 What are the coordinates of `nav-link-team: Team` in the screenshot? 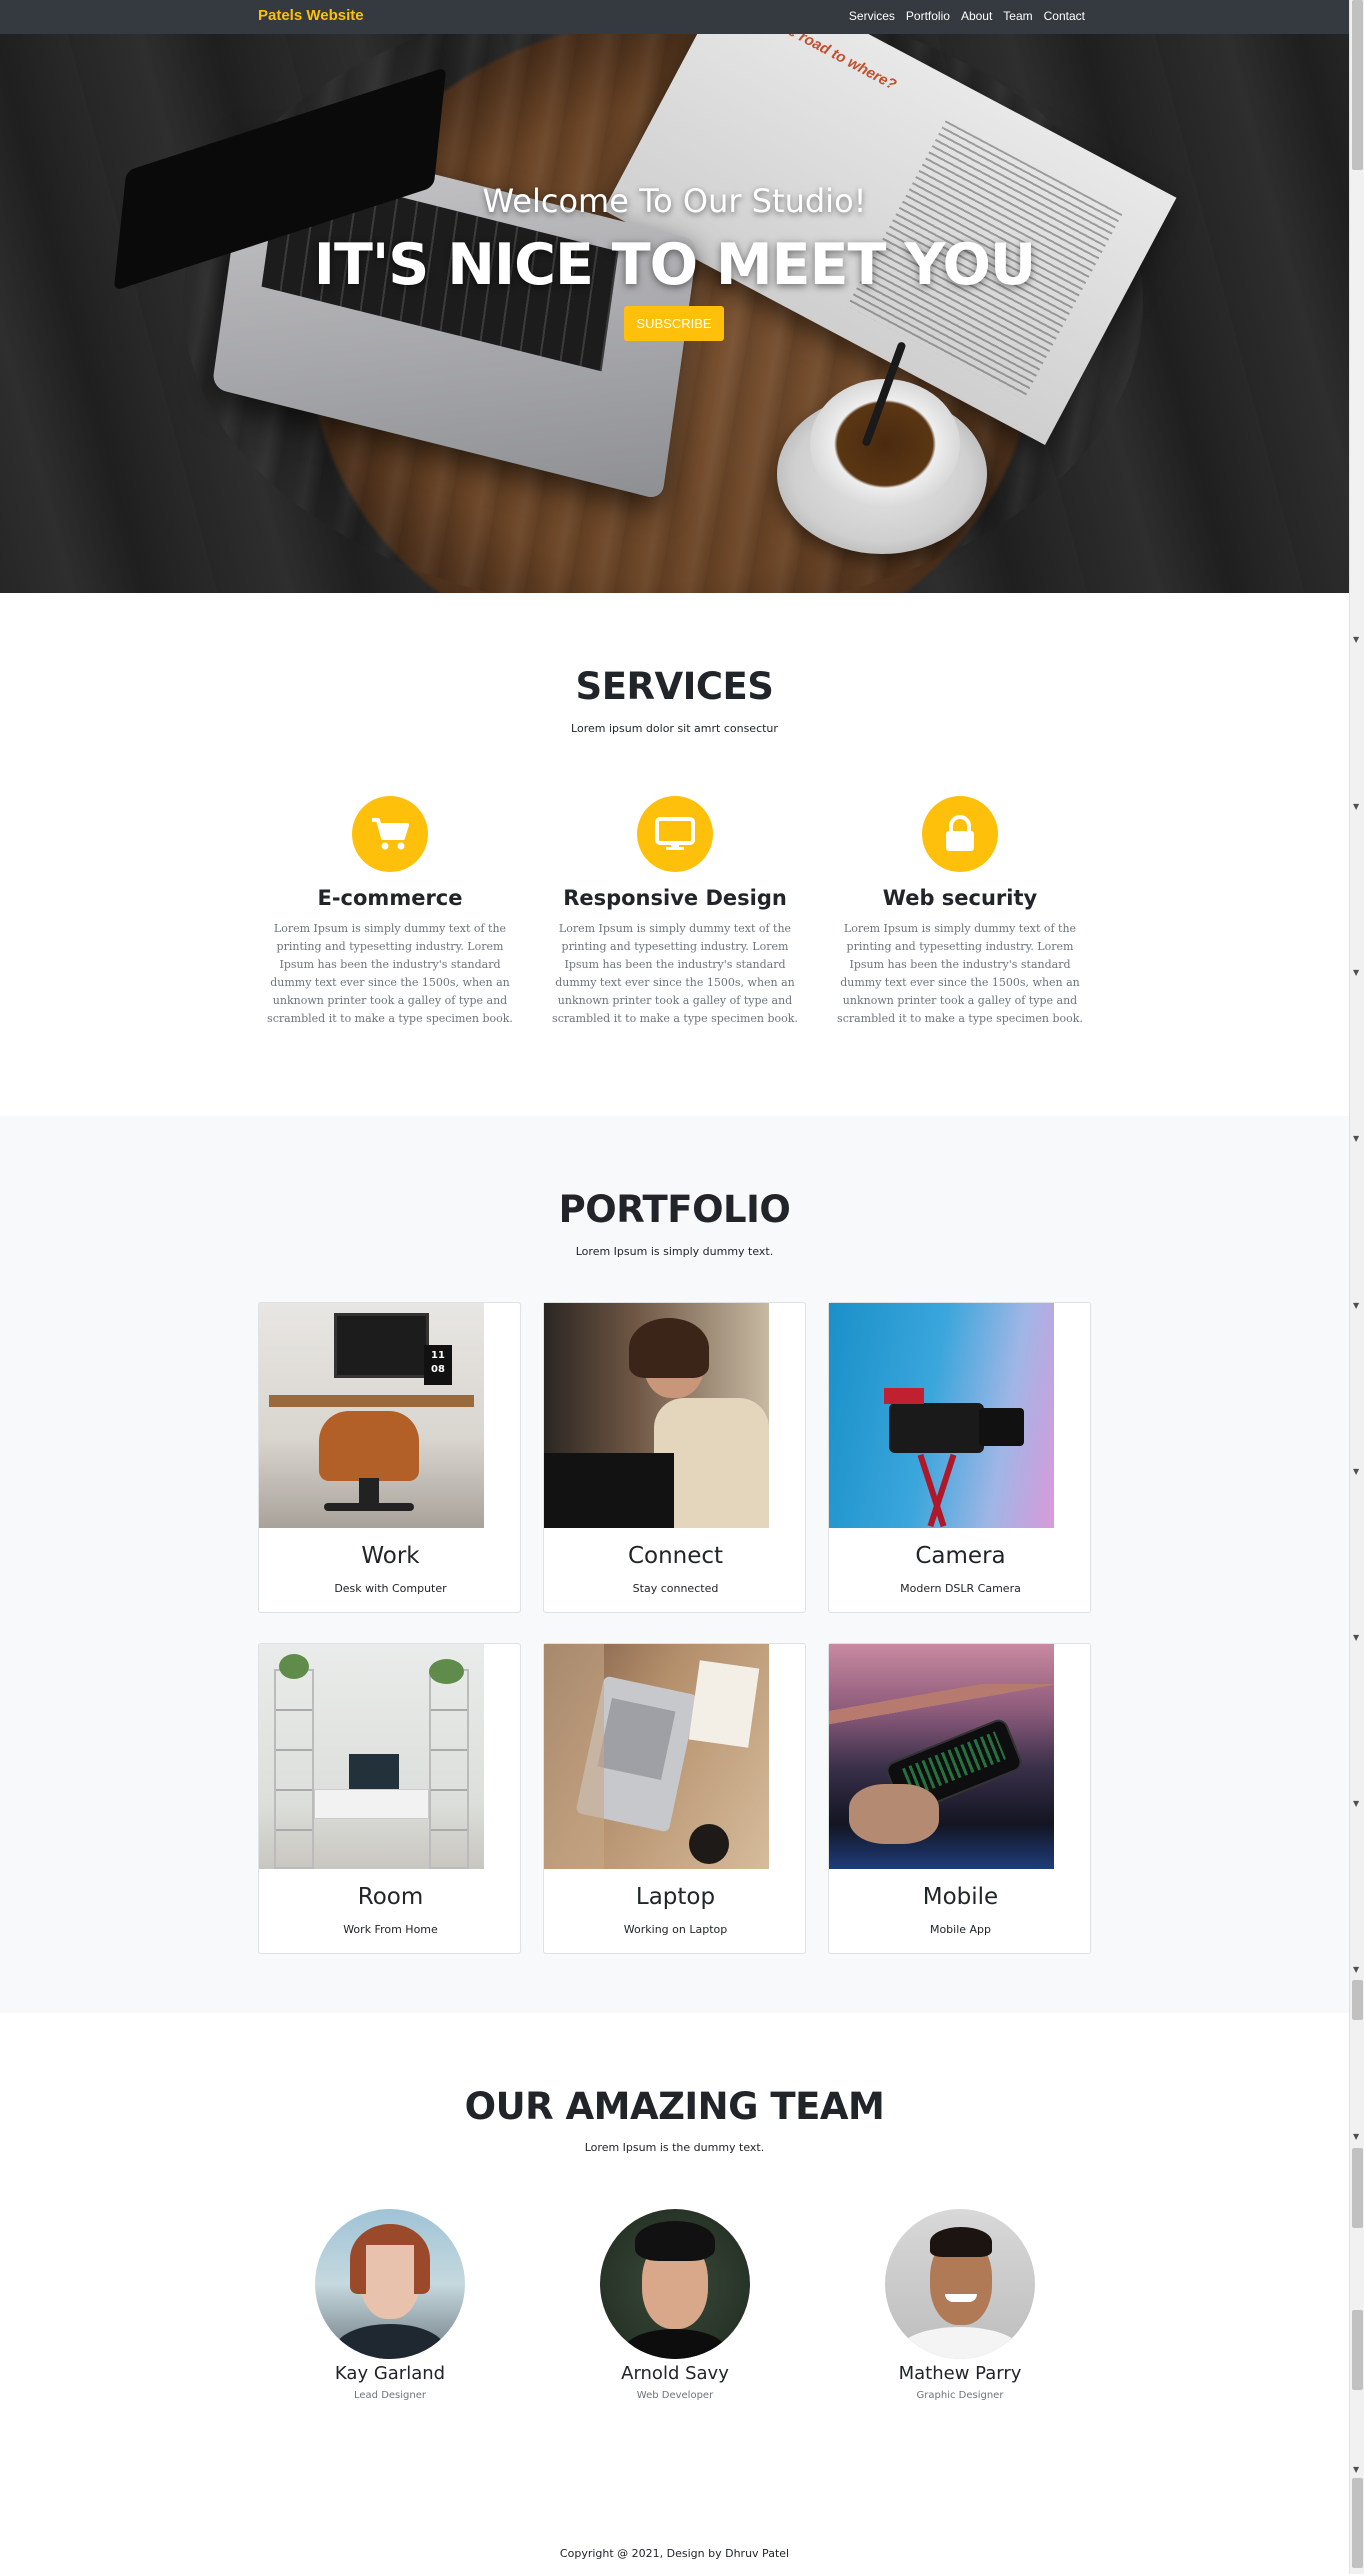 It's located at (1017, 16).